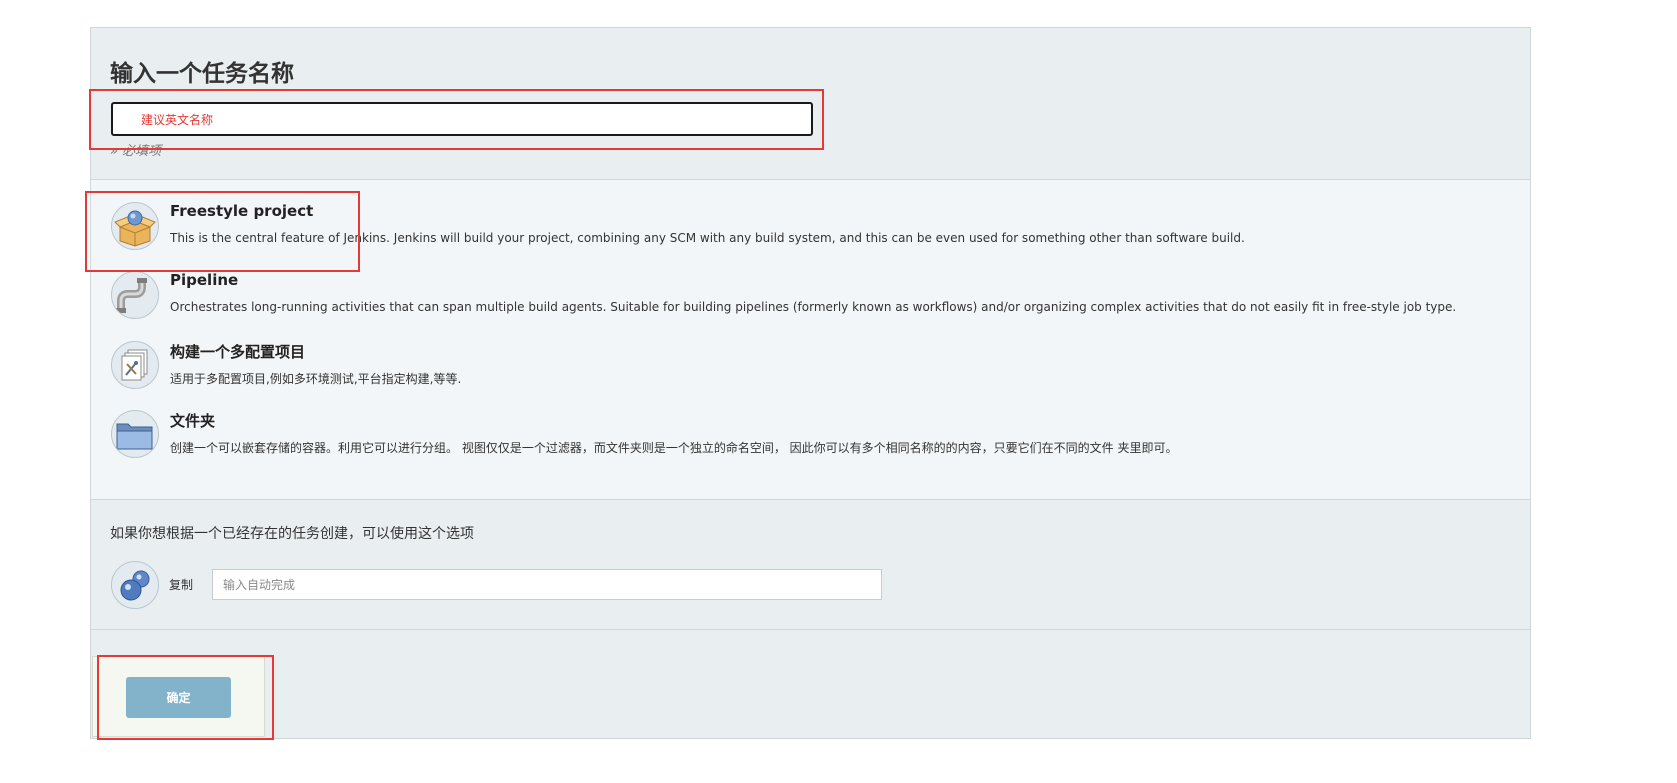 This screenshot has height=783, width=1677. I want to click on folder-icon, so click(135, 434).